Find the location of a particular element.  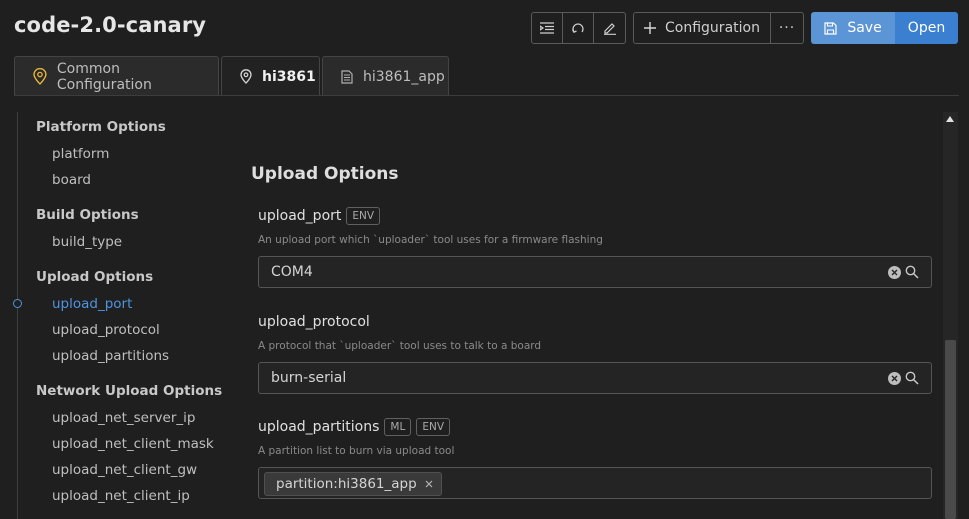

remove-chip-icon is located at coordinates (429, 484).